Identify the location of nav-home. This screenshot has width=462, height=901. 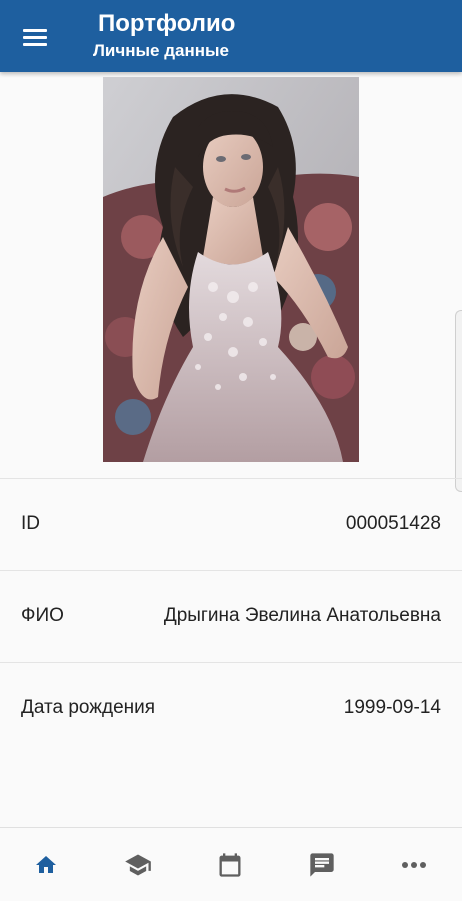
(46, 864).